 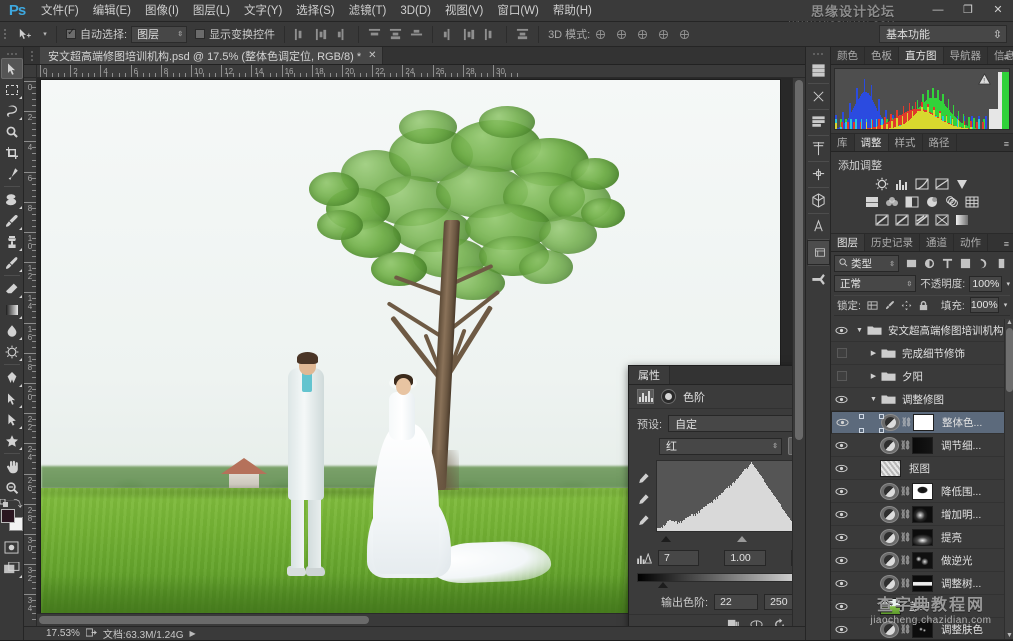 What do you see at coordinates (892, 242) in the screenshot?
I see `tab-layers-1: 历史记录` at bounding box center [892, 242].